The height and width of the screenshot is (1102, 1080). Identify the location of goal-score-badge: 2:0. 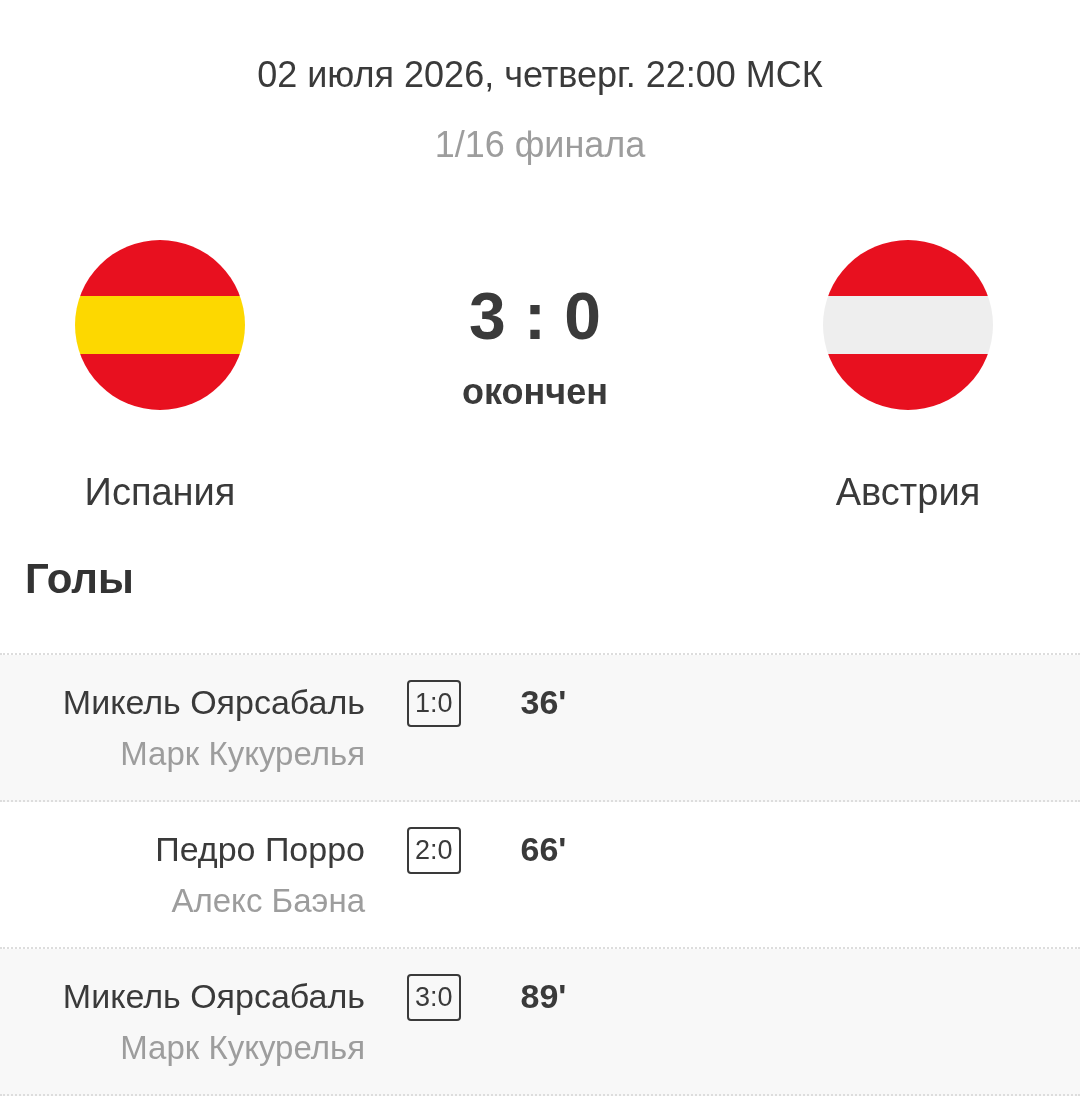
(434, 850).